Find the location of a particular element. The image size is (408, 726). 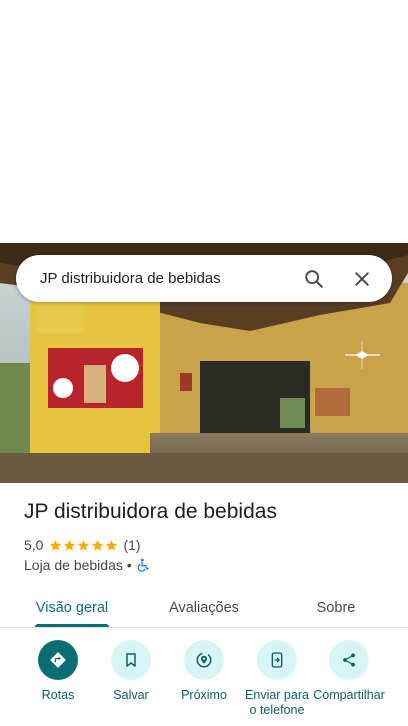

wheelchair-accessible-icon is located at coordinates (143, 565).